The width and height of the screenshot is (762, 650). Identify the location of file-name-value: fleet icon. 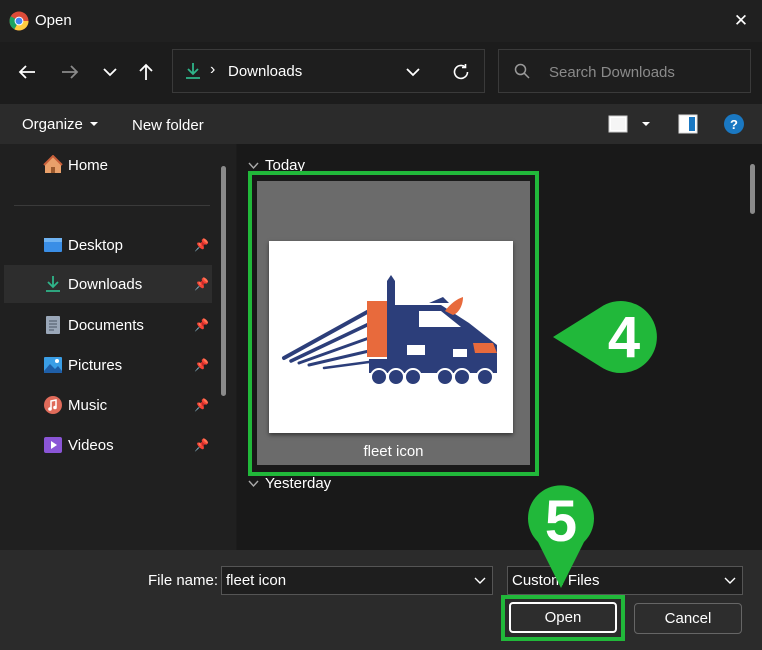
(256, 580).